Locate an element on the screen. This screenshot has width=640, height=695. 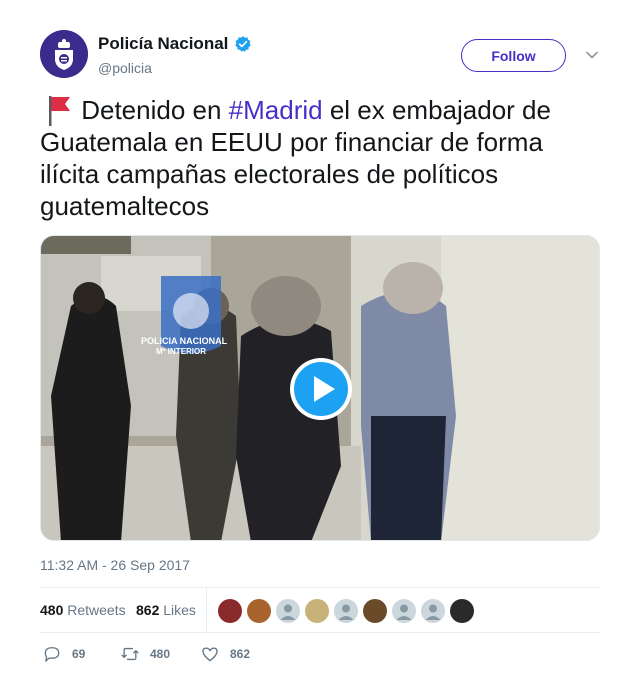
police-shield-icon is located at coordinates (64, 54).